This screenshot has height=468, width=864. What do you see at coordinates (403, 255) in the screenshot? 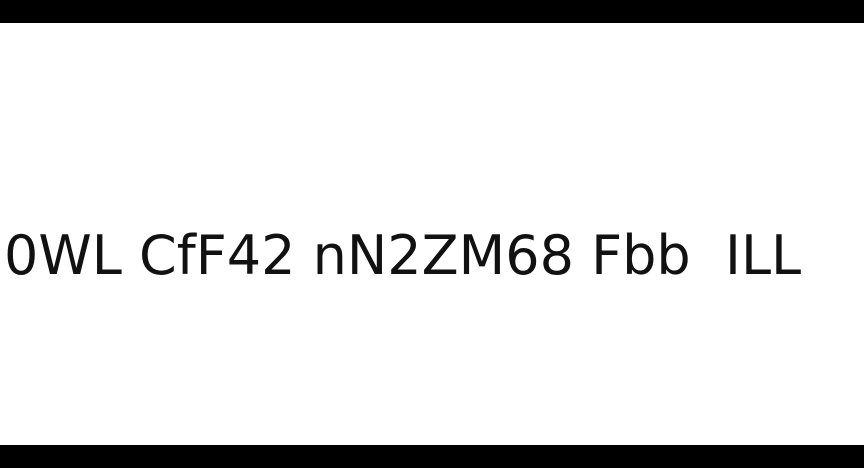
I see `text-line: 0WL CfF42 nN2ZM68 Fbb ILL` at bounding box center [403, 255].